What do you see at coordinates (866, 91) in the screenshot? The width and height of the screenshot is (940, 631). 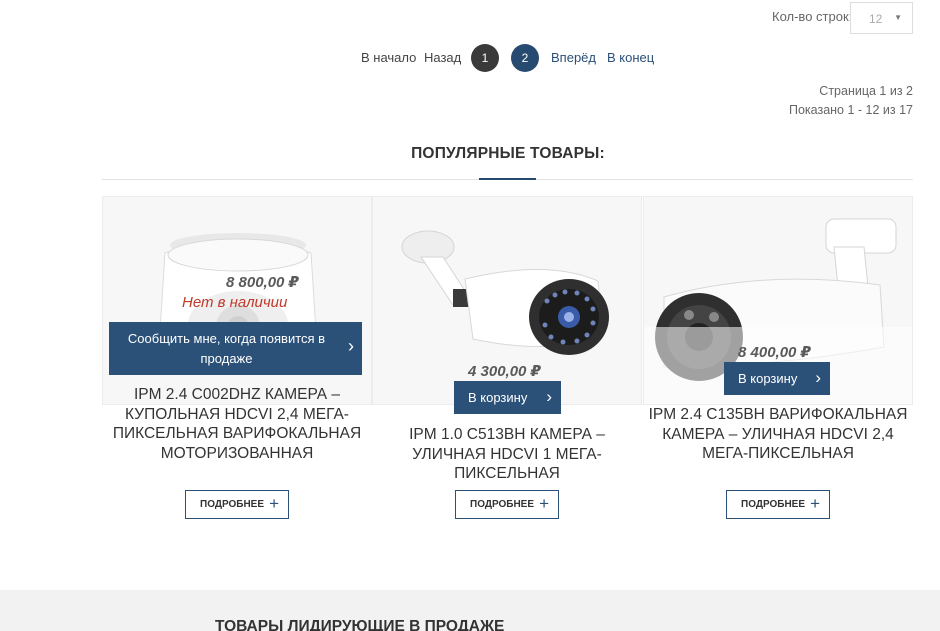 I see `page-counter: Страница 1 из 2` at bounding box center [866, 91].